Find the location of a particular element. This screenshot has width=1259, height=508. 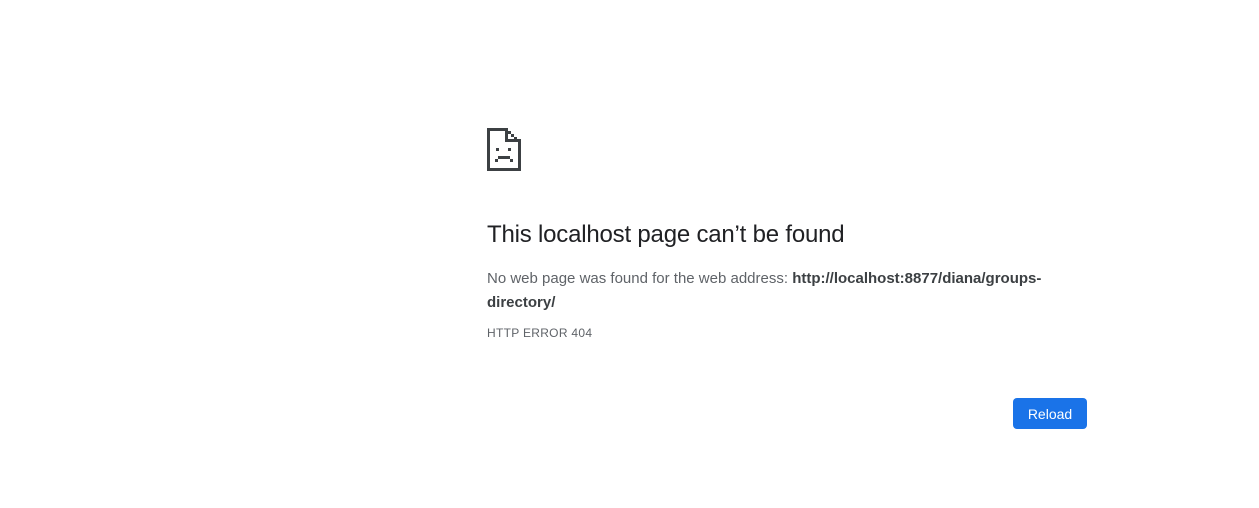

error-title: This localhost page can’t be found is located at coordinates (666, 234).